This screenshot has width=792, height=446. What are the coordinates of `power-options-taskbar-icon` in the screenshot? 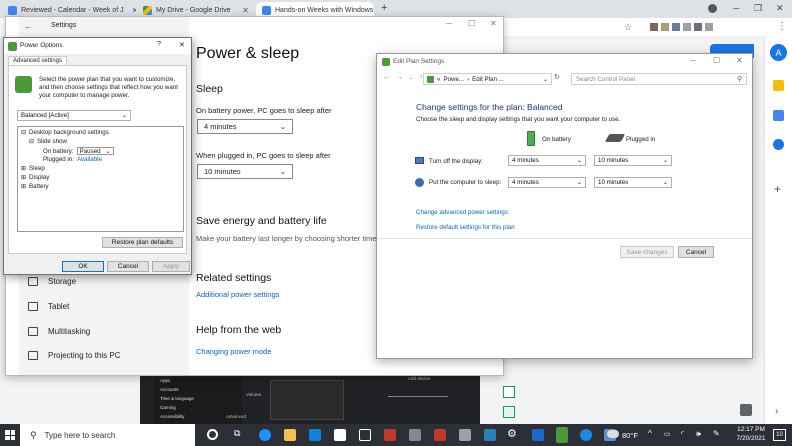 It's located at (562, 435).